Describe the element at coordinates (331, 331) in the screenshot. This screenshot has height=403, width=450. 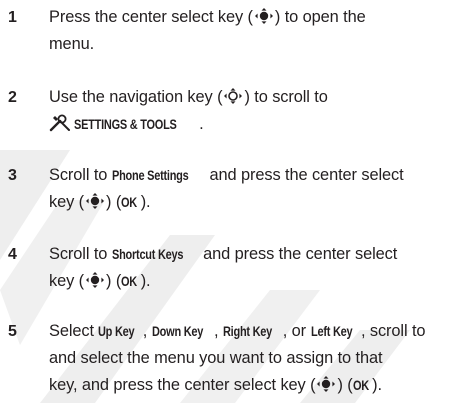
I see `left-key-label: Left Key` at that location.